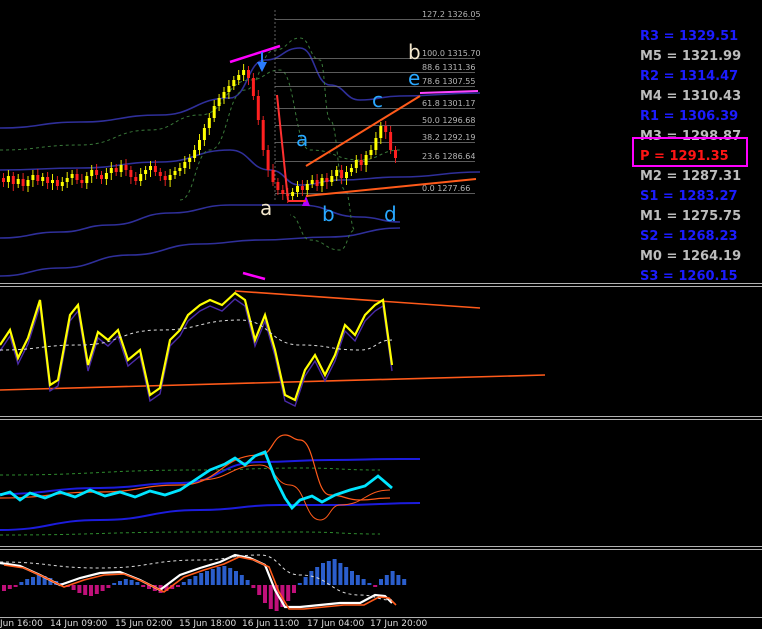 This screenshot has width=762, height=629. What do you see at coordinates (448, 103) in the screenshot?
I see `fib-level-label: 61.8 1301.17` at bounding box center [448, 103].